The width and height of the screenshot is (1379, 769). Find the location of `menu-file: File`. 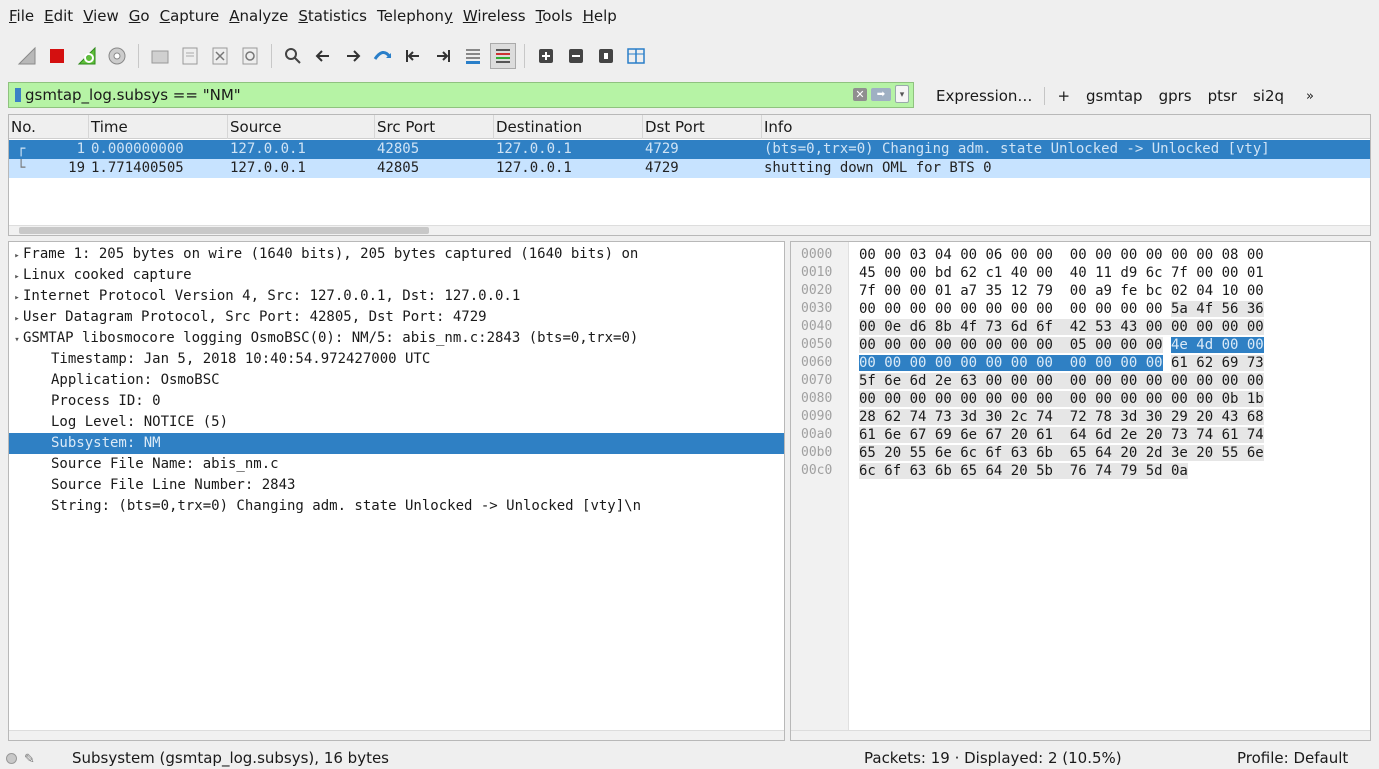

menu-file: File is located at coordinates (21, 16).